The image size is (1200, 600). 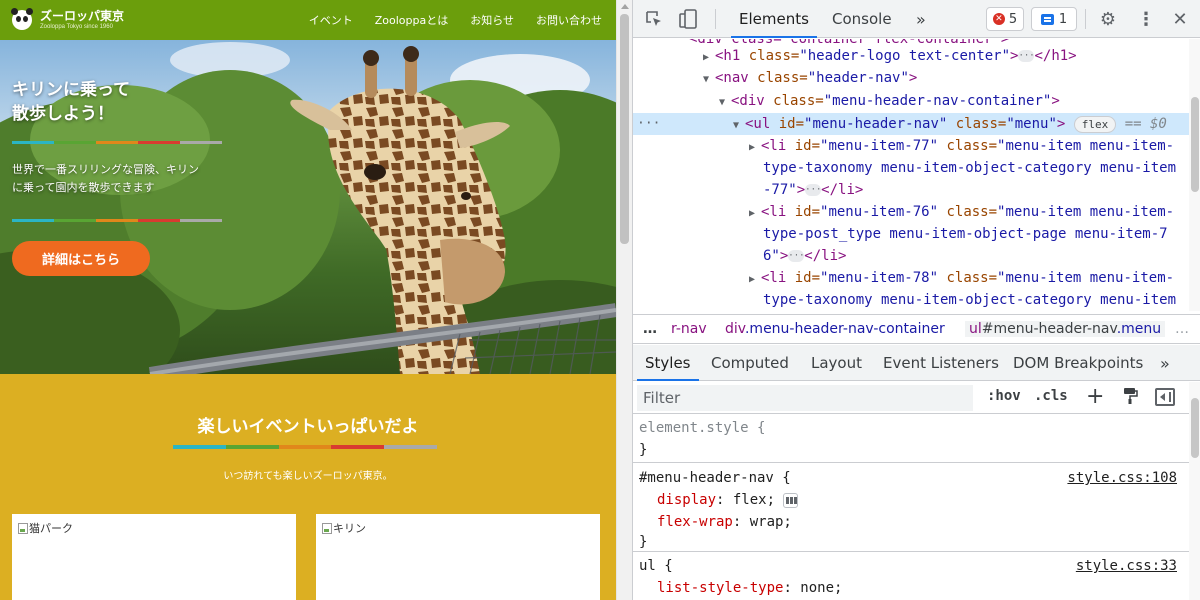 I want to click on add-rule-icon: +, so click(x=1095, y=396).